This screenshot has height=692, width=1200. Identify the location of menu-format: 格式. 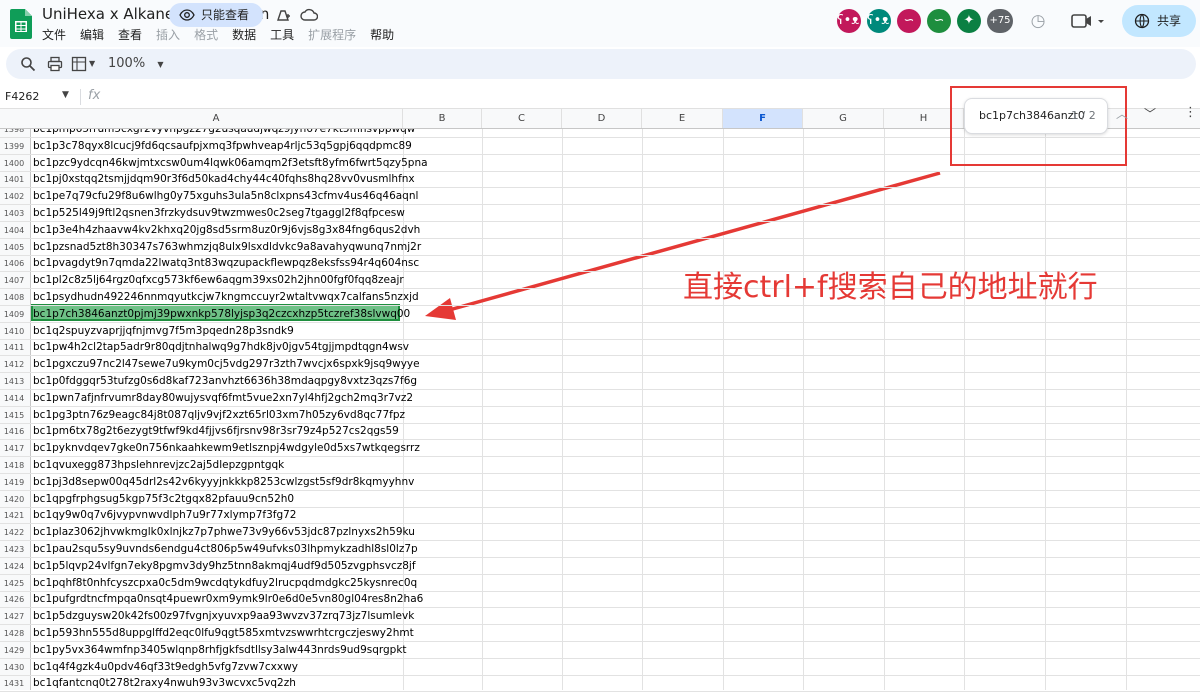
(206, 34).